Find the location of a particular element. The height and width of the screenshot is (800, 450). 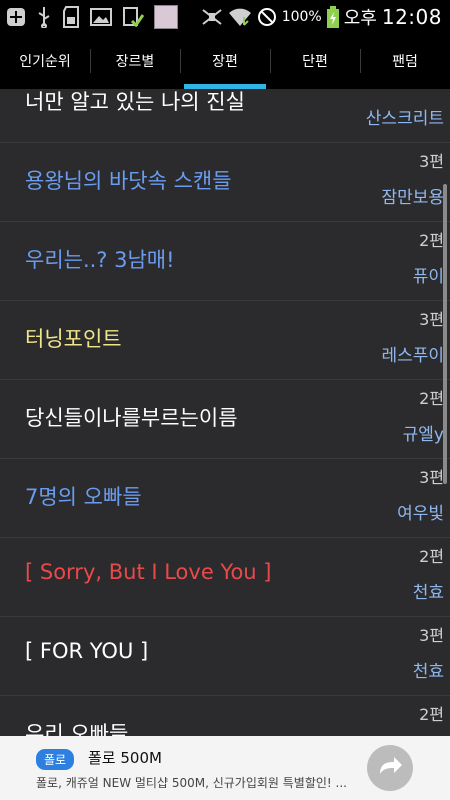

category-tab-bar: 인기순위 장르별 장편 단편 팬덤 is located at coordinates (225, 61).